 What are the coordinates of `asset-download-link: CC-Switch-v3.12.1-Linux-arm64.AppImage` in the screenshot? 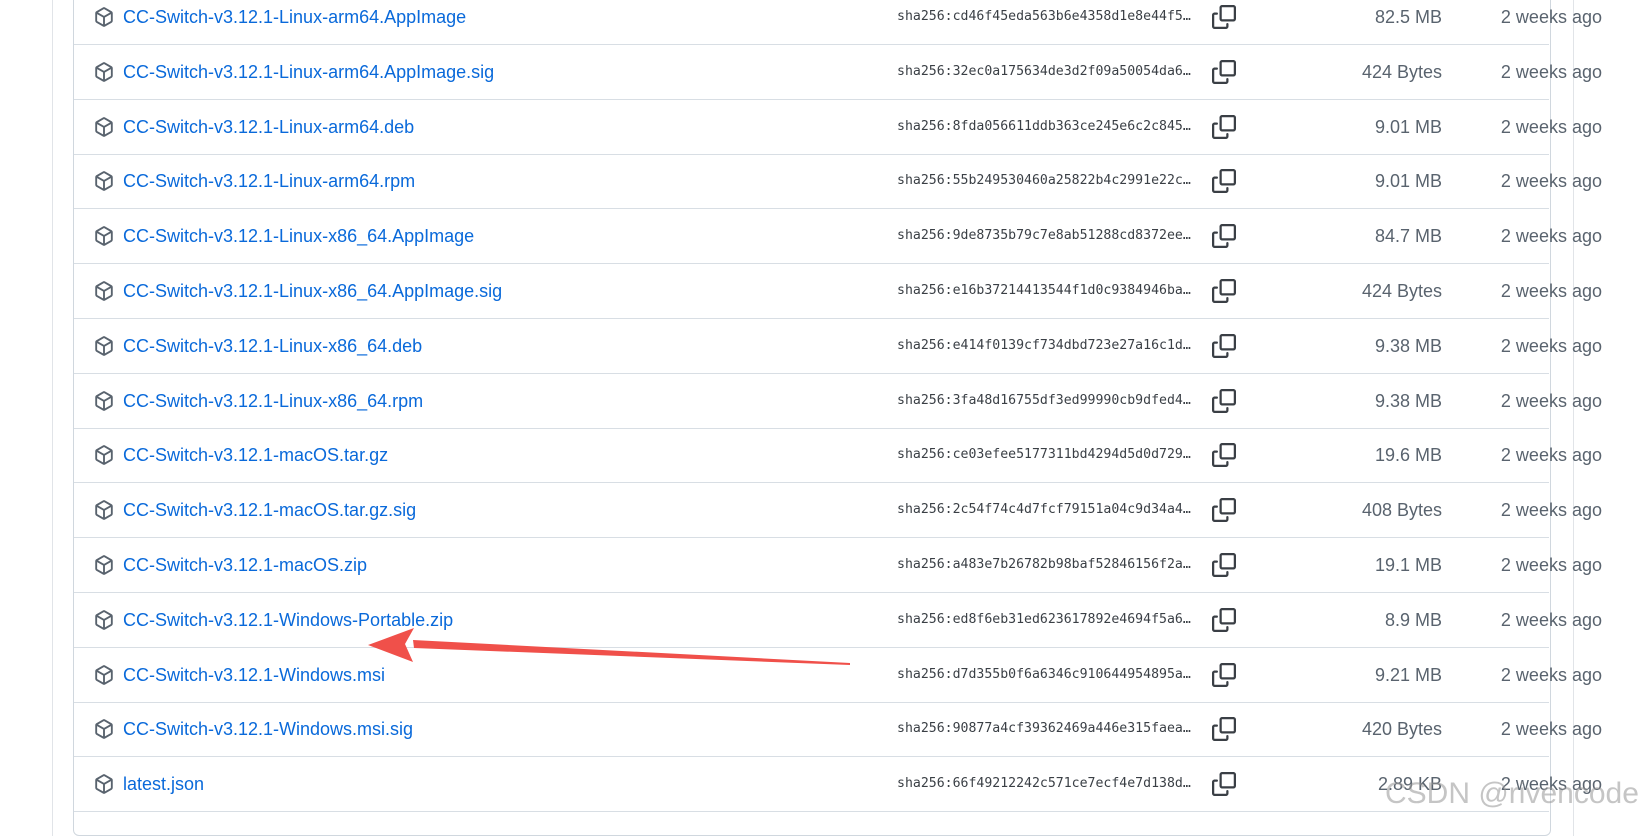 It's located at (294, 22).